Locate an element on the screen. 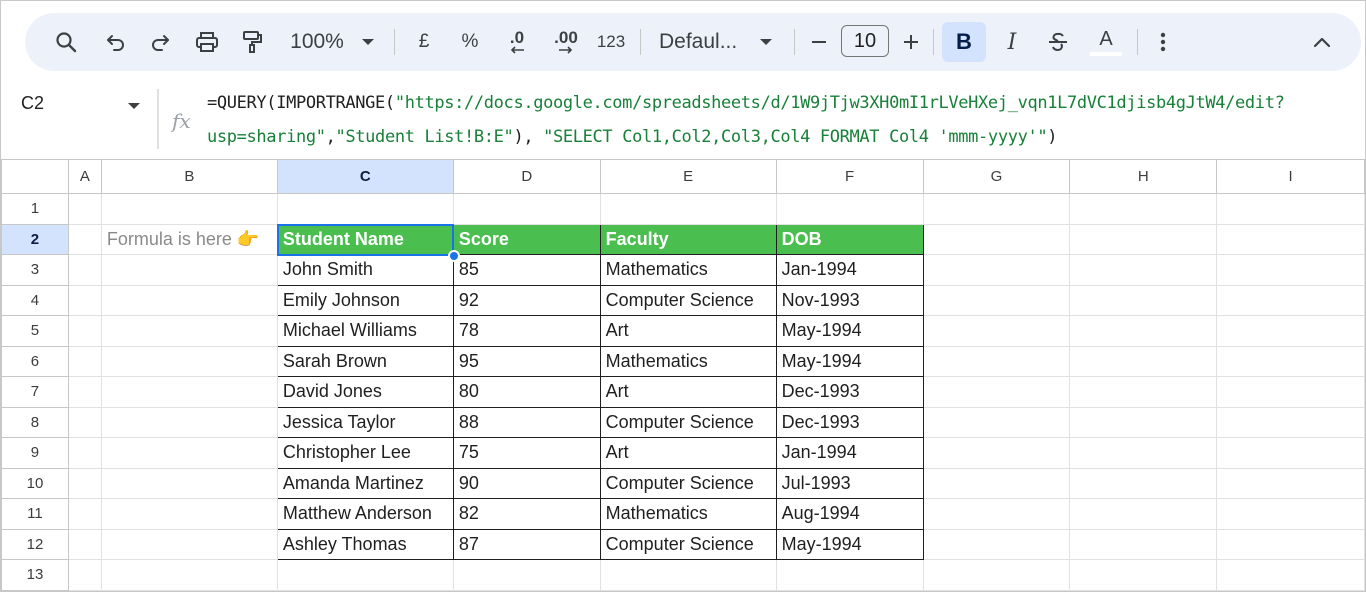 This screenshot has width=1366, height=592. column-header-i: I is located at coordinates (1290, 176).